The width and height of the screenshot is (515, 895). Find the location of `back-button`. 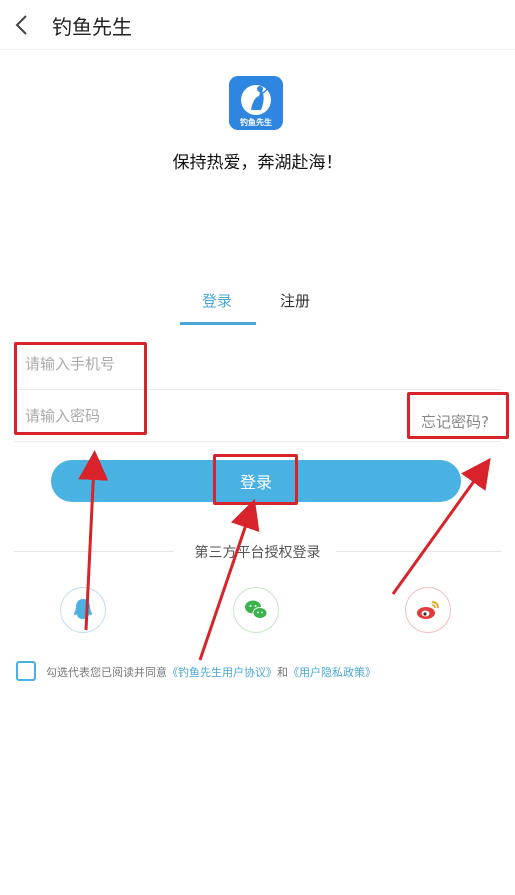

back-button is located at coordinates (22, 25).